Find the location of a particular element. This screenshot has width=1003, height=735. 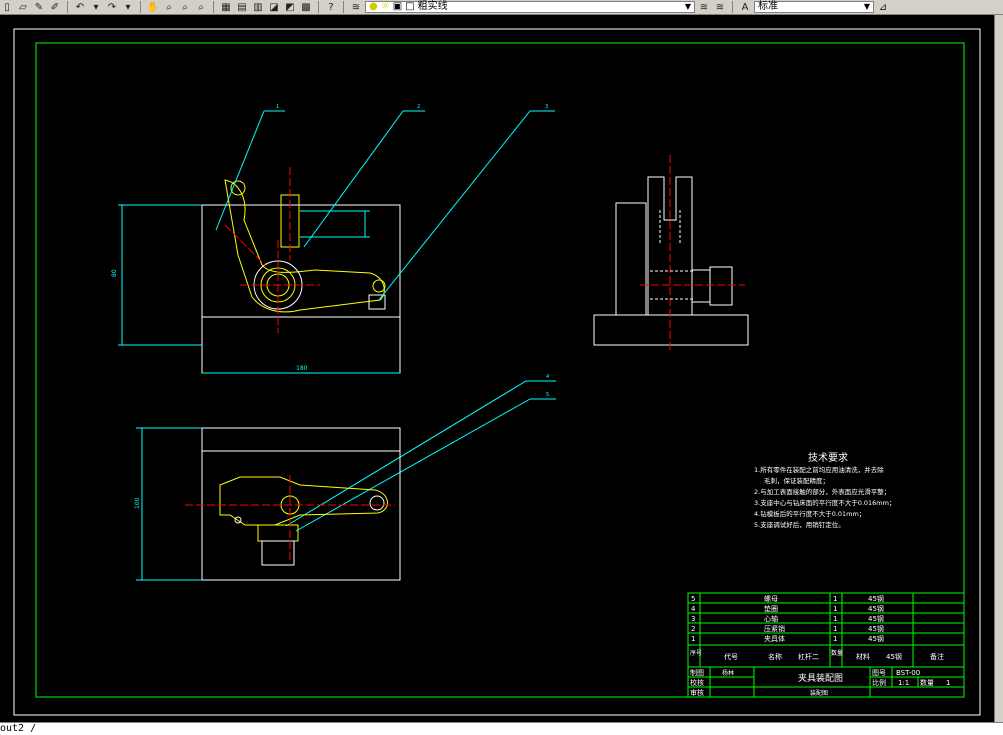

pan-icon: ✋ is located at coordinates (153, 7).